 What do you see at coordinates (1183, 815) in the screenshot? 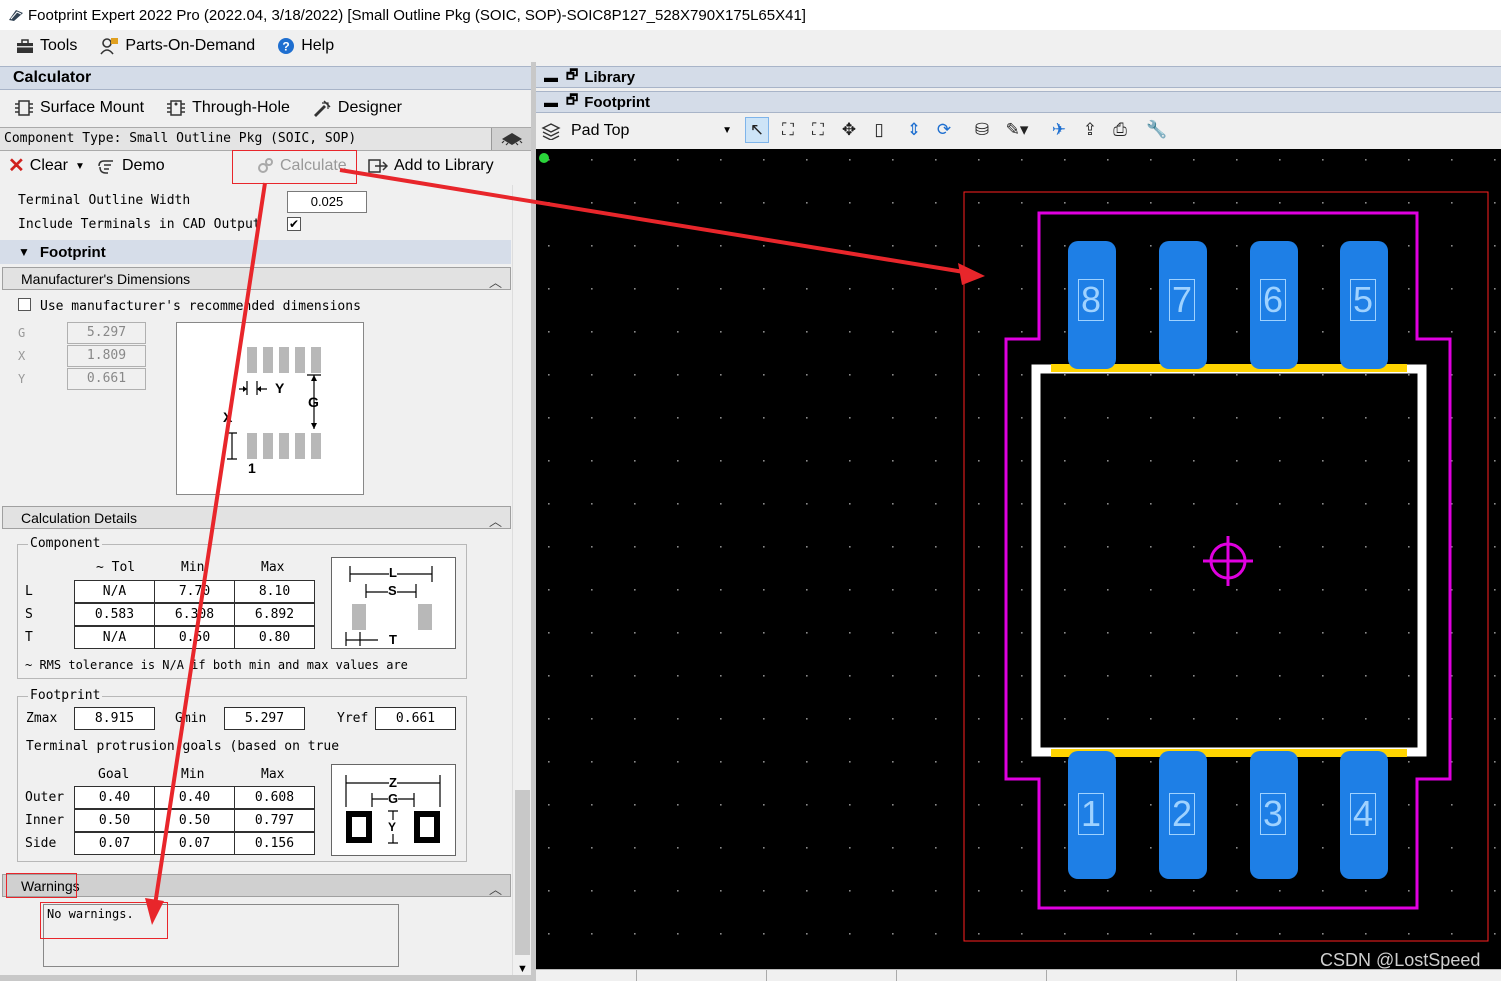
I see `pad-2: 2` at bounding box center [1183, 815].